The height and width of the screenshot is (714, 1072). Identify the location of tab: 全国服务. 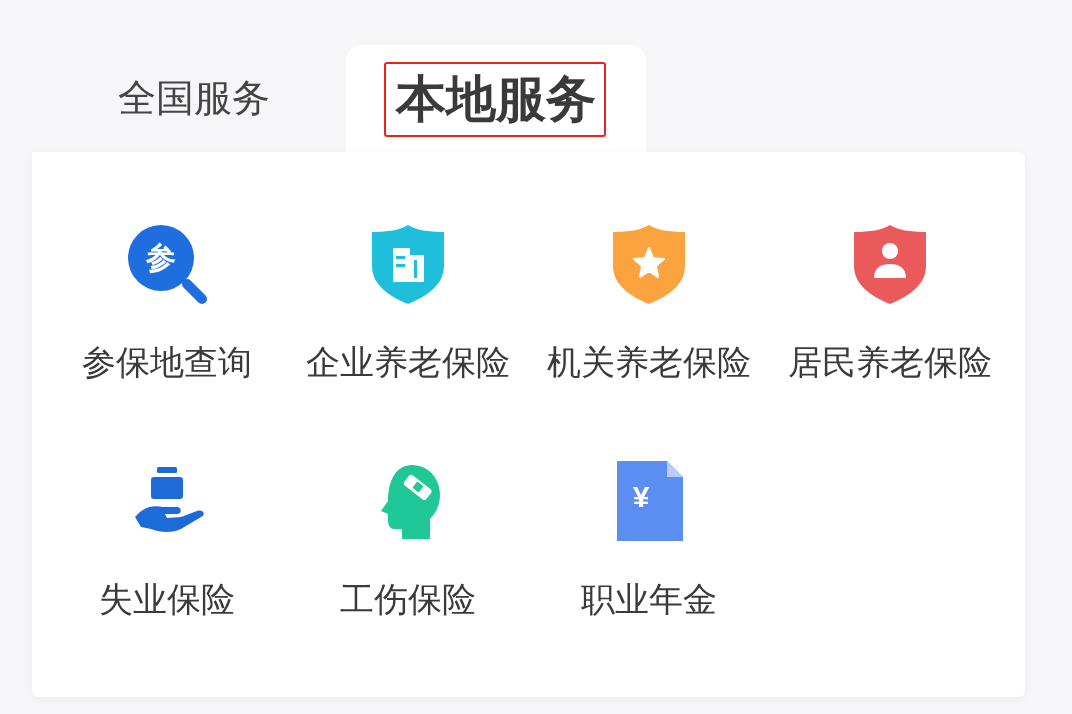
(194, 98).